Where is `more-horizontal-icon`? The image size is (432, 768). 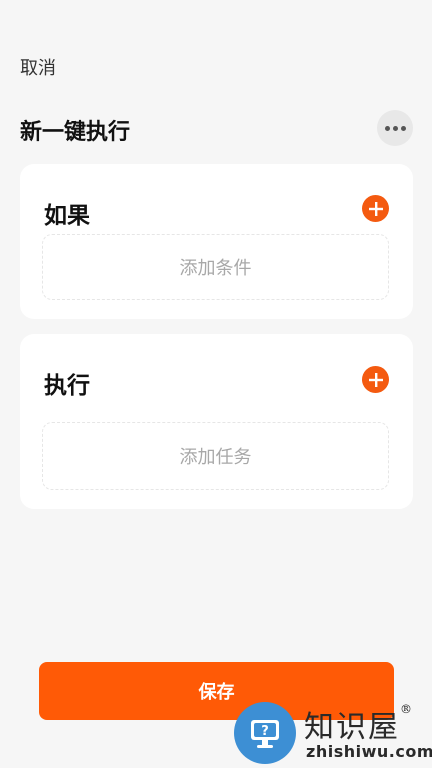 more-horizontal-icon is located at coordinates (387, 128).